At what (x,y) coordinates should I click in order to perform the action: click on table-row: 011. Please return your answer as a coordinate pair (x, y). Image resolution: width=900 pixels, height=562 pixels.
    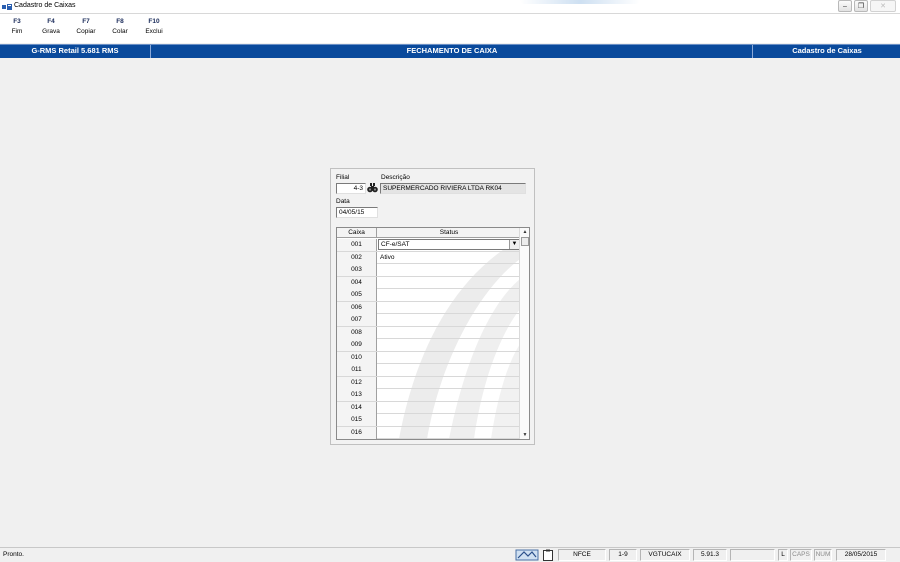
    Looking at the image, I should click on (428, 370).